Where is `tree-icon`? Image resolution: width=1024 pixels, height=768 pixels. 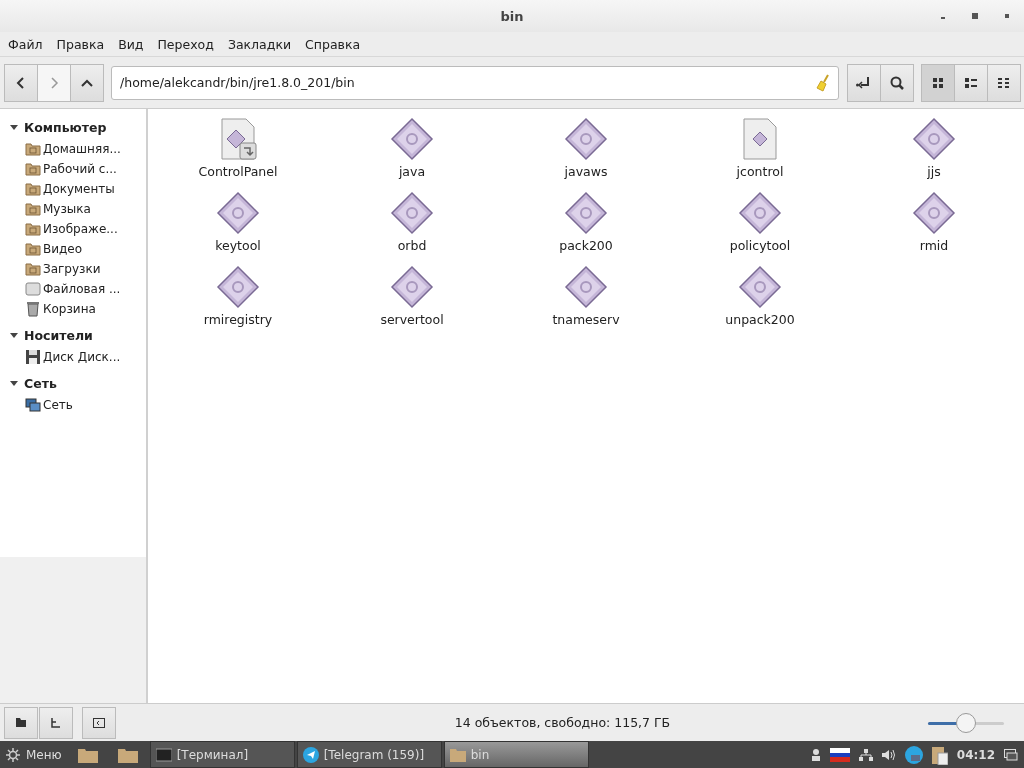 tree-icon is located at coordinates (56, 722).